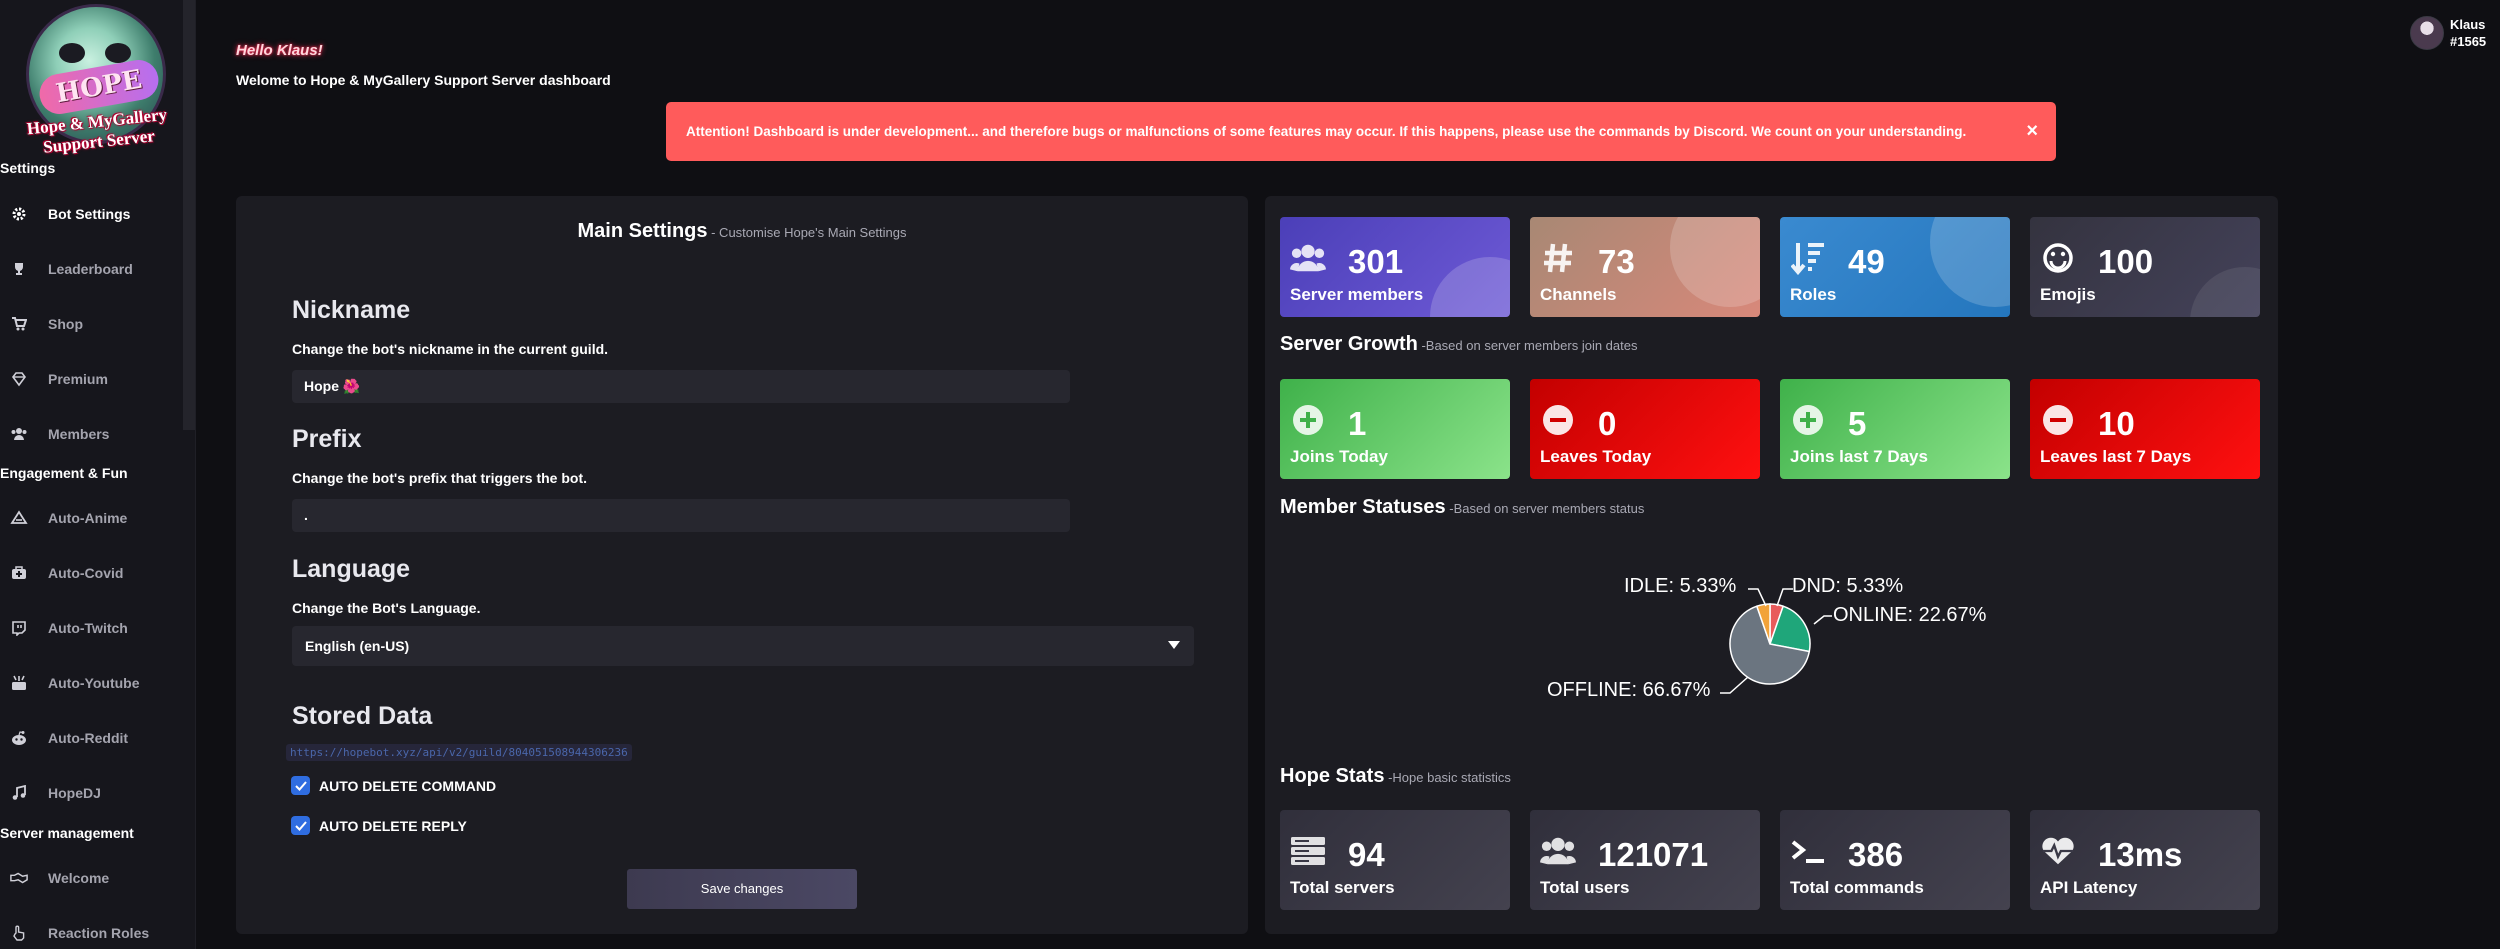 The width and height of the screenshot is (2500, 949). I want to click on tile-total-users: 121071 Total users, so click(1645, 860).